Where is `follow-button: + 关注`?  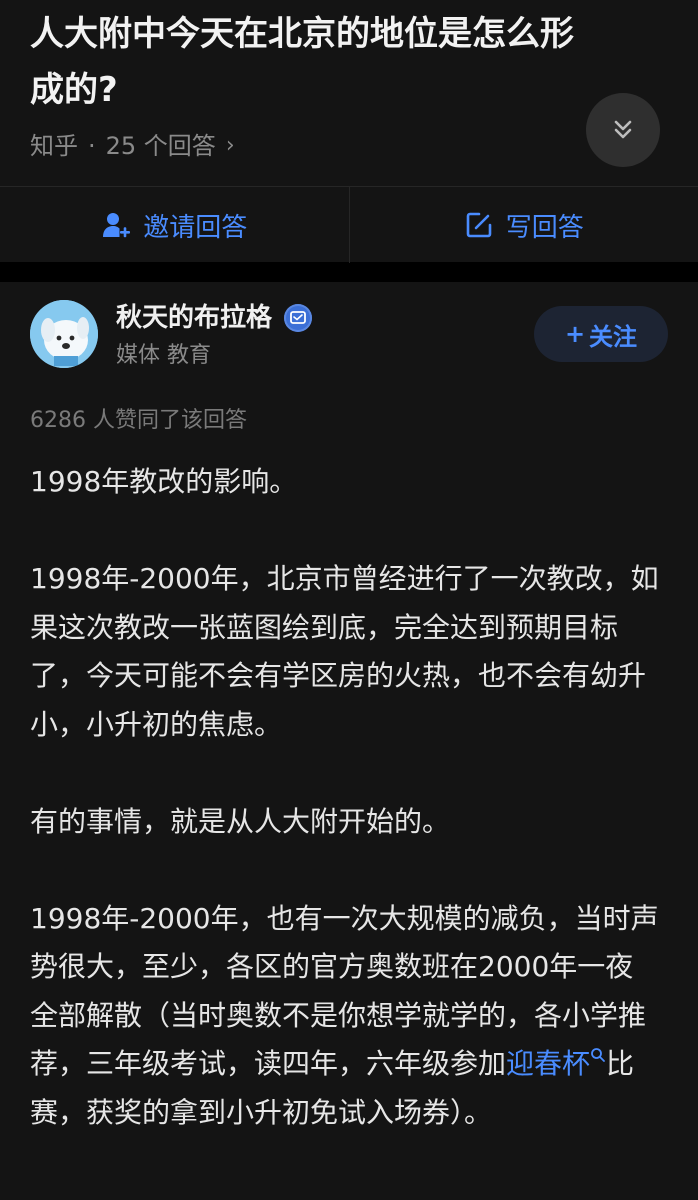
follow-button: + 关注 is located at coordinates (601, 334).